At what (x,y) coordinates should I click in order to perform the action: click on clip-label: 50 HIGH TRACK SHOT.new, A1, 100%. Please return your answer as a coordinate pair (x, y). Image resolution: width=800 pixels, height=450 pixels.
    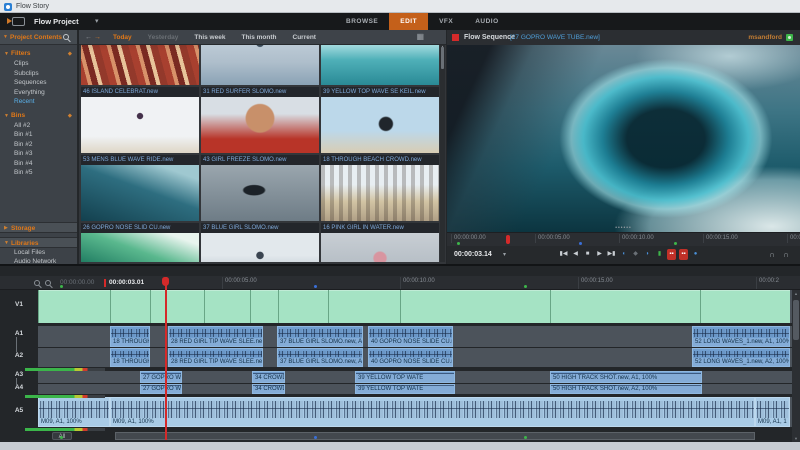
    Looking at the image, I should click on (626, 378).